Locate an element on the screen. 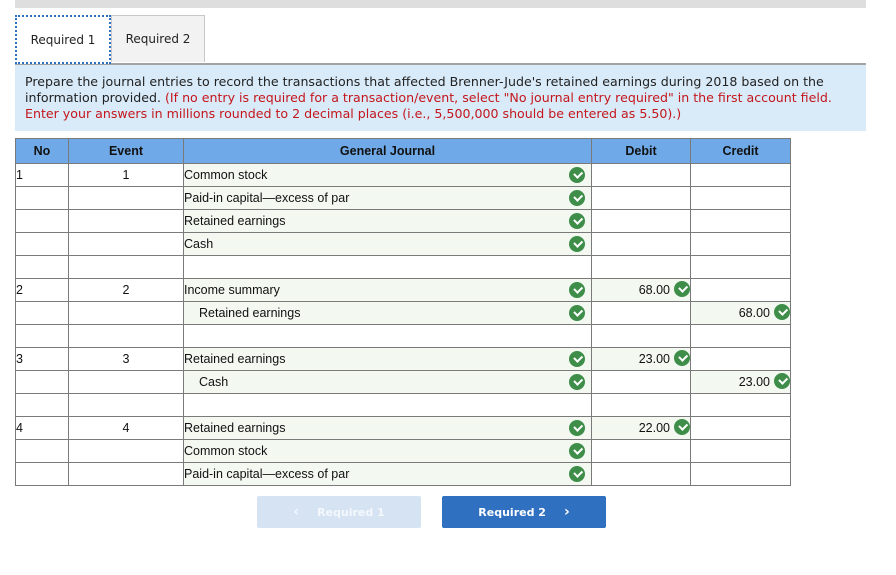 The height and width of the screenshot is (575, 896). cell-event: 4 is located at coordinates (126, 428).